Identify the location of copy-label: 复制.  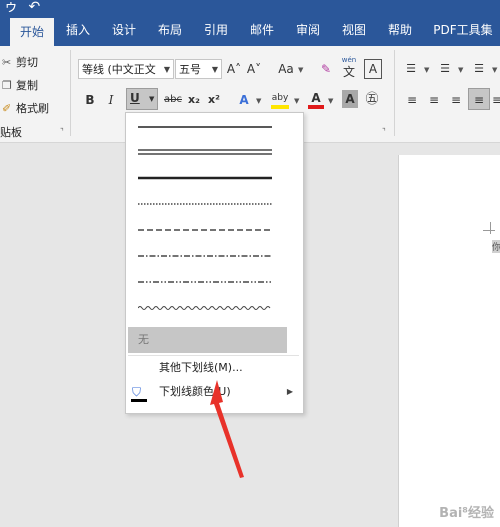
(27, 85).